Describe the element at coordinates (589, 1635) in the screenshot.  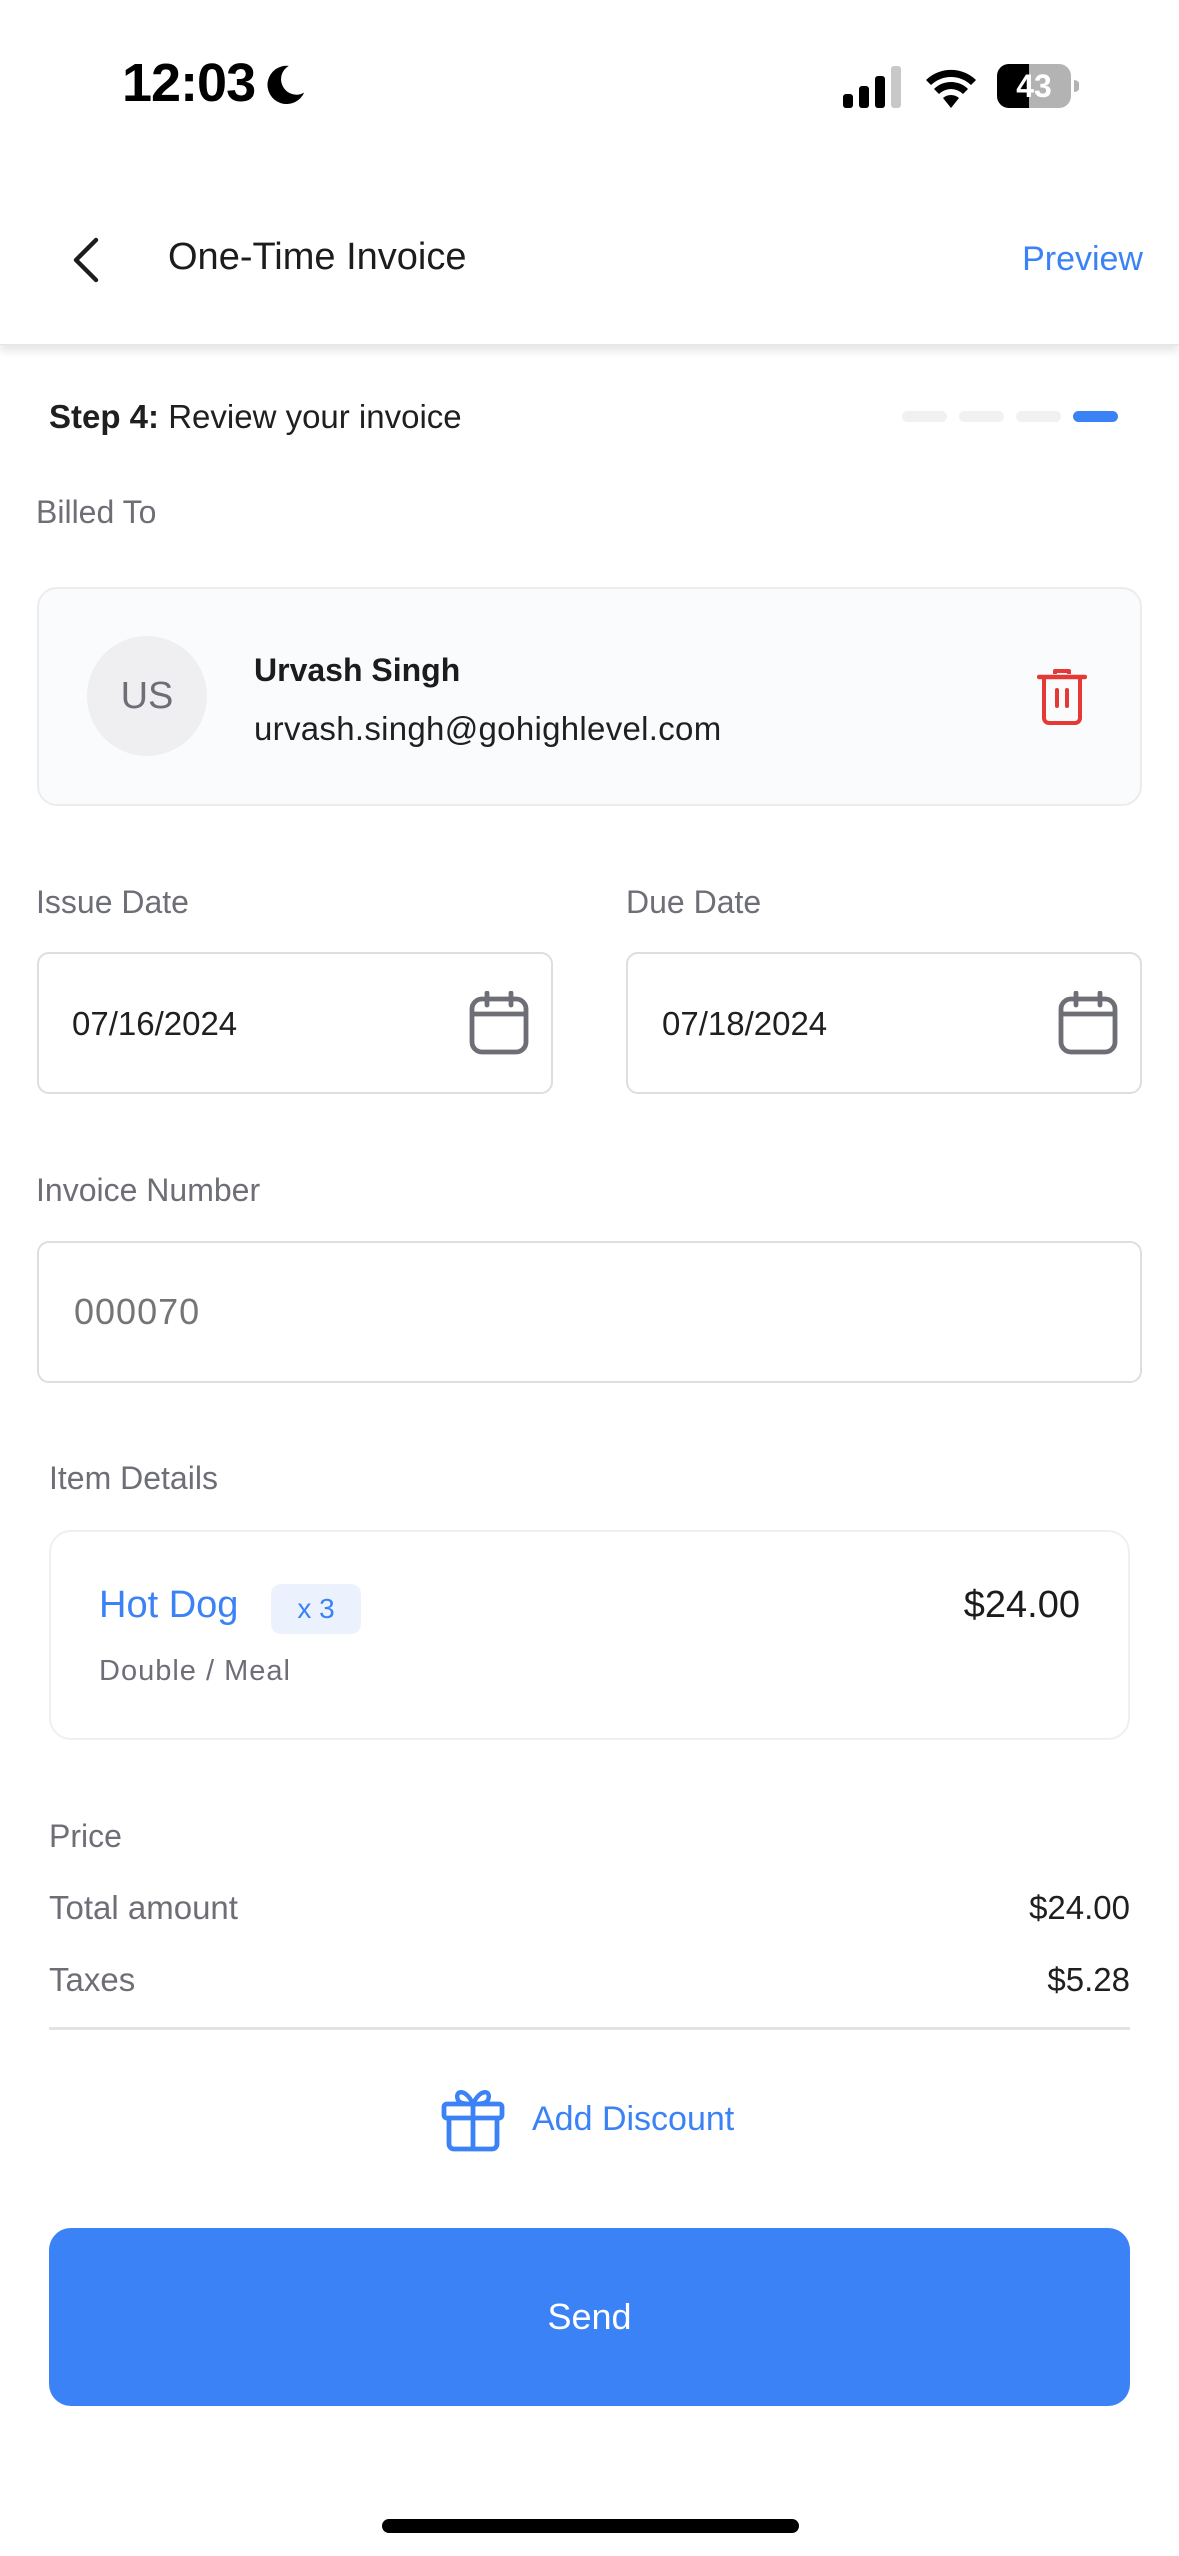
I see `line-item-card` at that location.